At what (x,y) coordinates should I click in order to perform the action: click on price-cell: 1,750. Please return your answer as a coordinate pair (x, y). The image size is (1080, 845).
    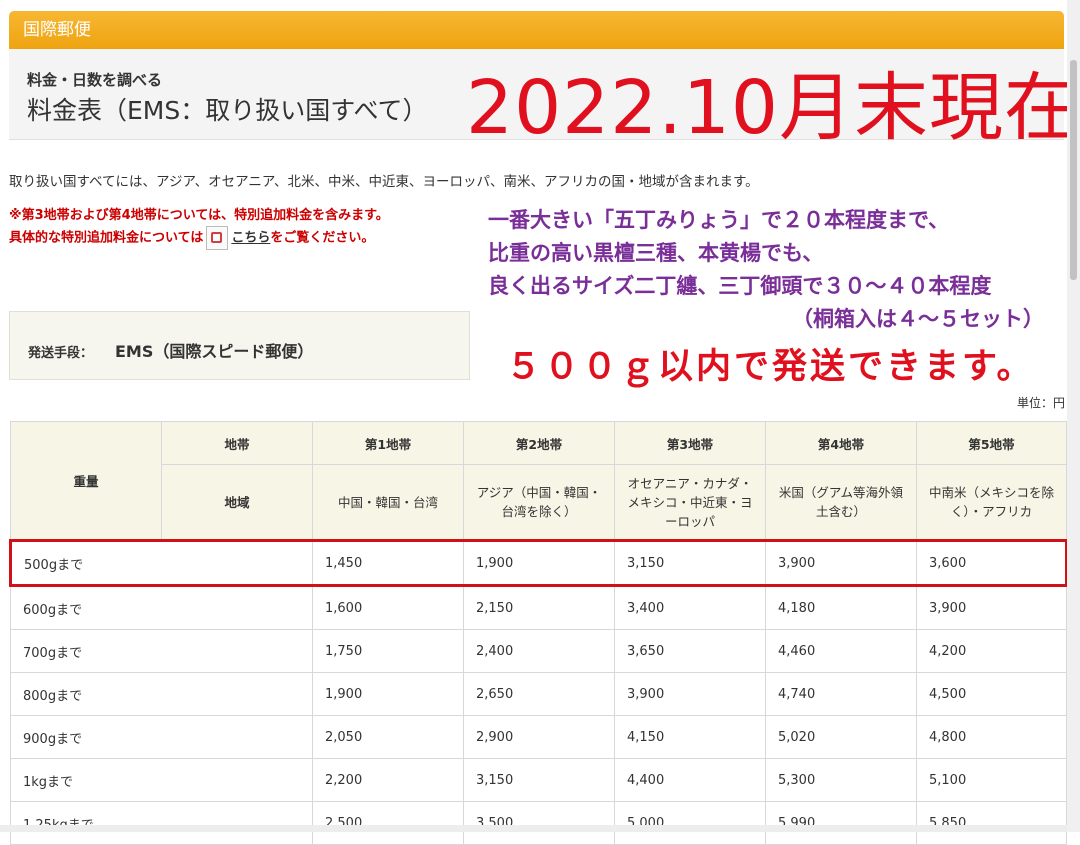
    Looking at the image, I should click on (388, 651).